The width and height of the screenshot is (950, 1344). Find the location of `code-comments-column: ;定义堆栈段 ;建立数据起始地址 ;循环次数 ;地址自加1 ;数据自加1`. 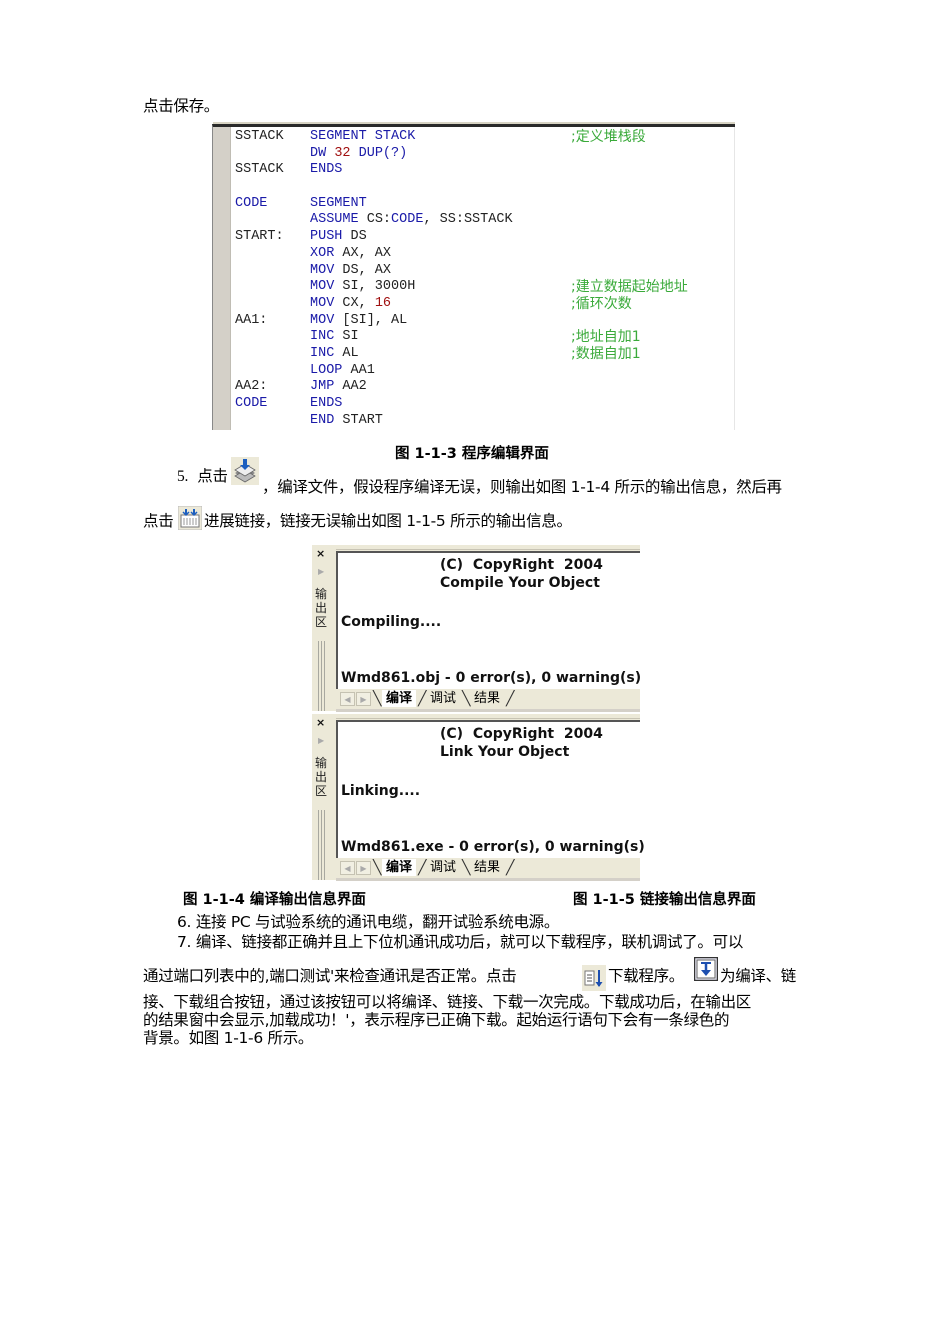

code-comments-column: ;定义堆栈段 ;建立数据起始地址 ;循环次数 ;地址自加1 ;数据自加1 is located at coordinates (629, 279).